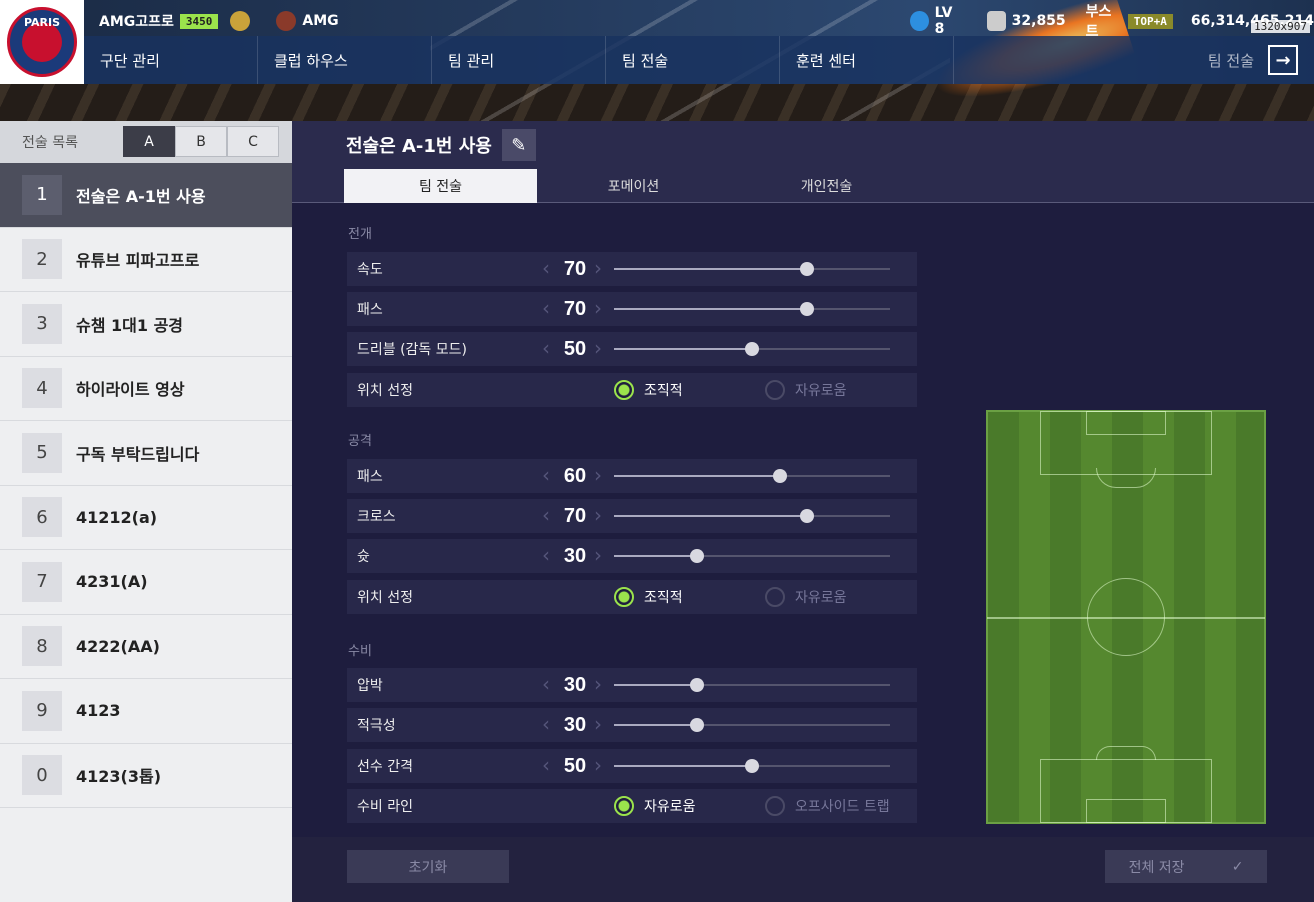  I want to click on tactic-set-tab-b: B, so click(201, 141).